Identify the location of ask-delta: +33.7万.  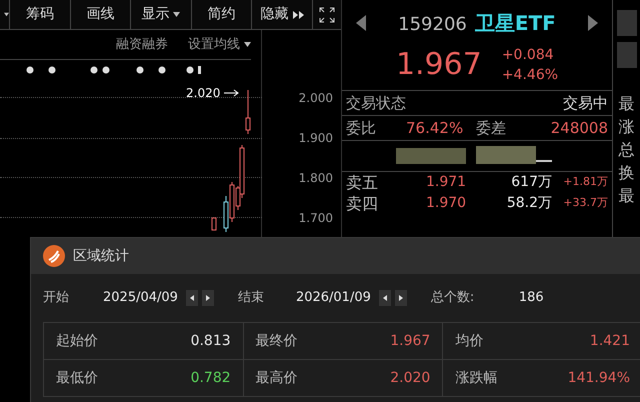
(585, 203).